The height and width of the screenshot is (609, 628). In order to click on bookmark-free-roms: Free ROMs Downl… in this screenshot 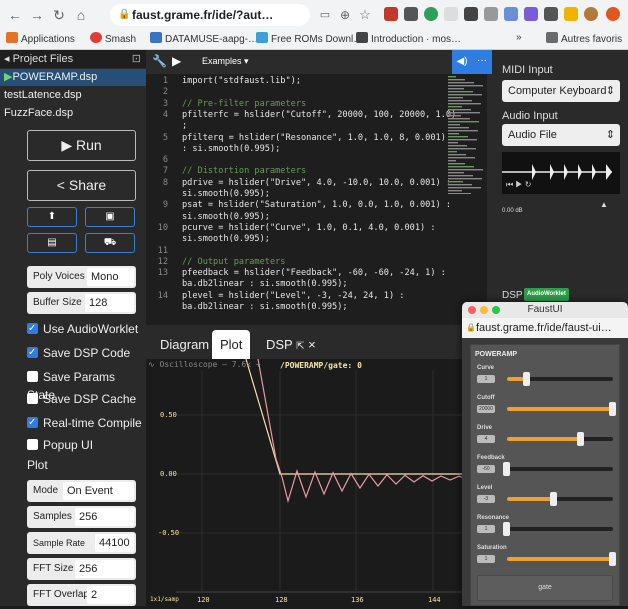, I will do `click(309, 38)`.